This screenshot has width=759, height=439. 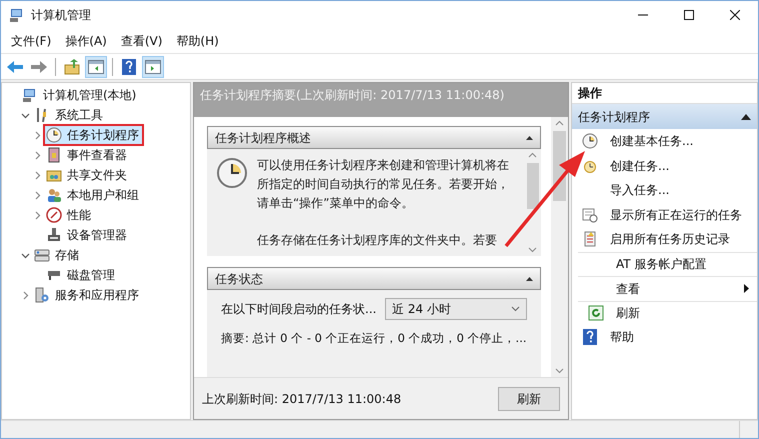 What do you see at coordinates (57, 255) in the screenshot?
I see `tree-item: 存储` at bounding box center [57, 255].